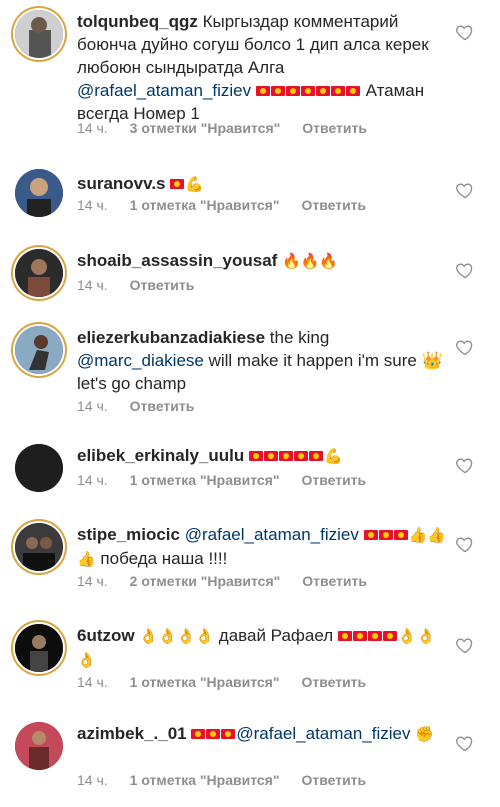  Describe the element at coordinates (297, 337) in the screenshot. I see `comment-text: the king` at that location.